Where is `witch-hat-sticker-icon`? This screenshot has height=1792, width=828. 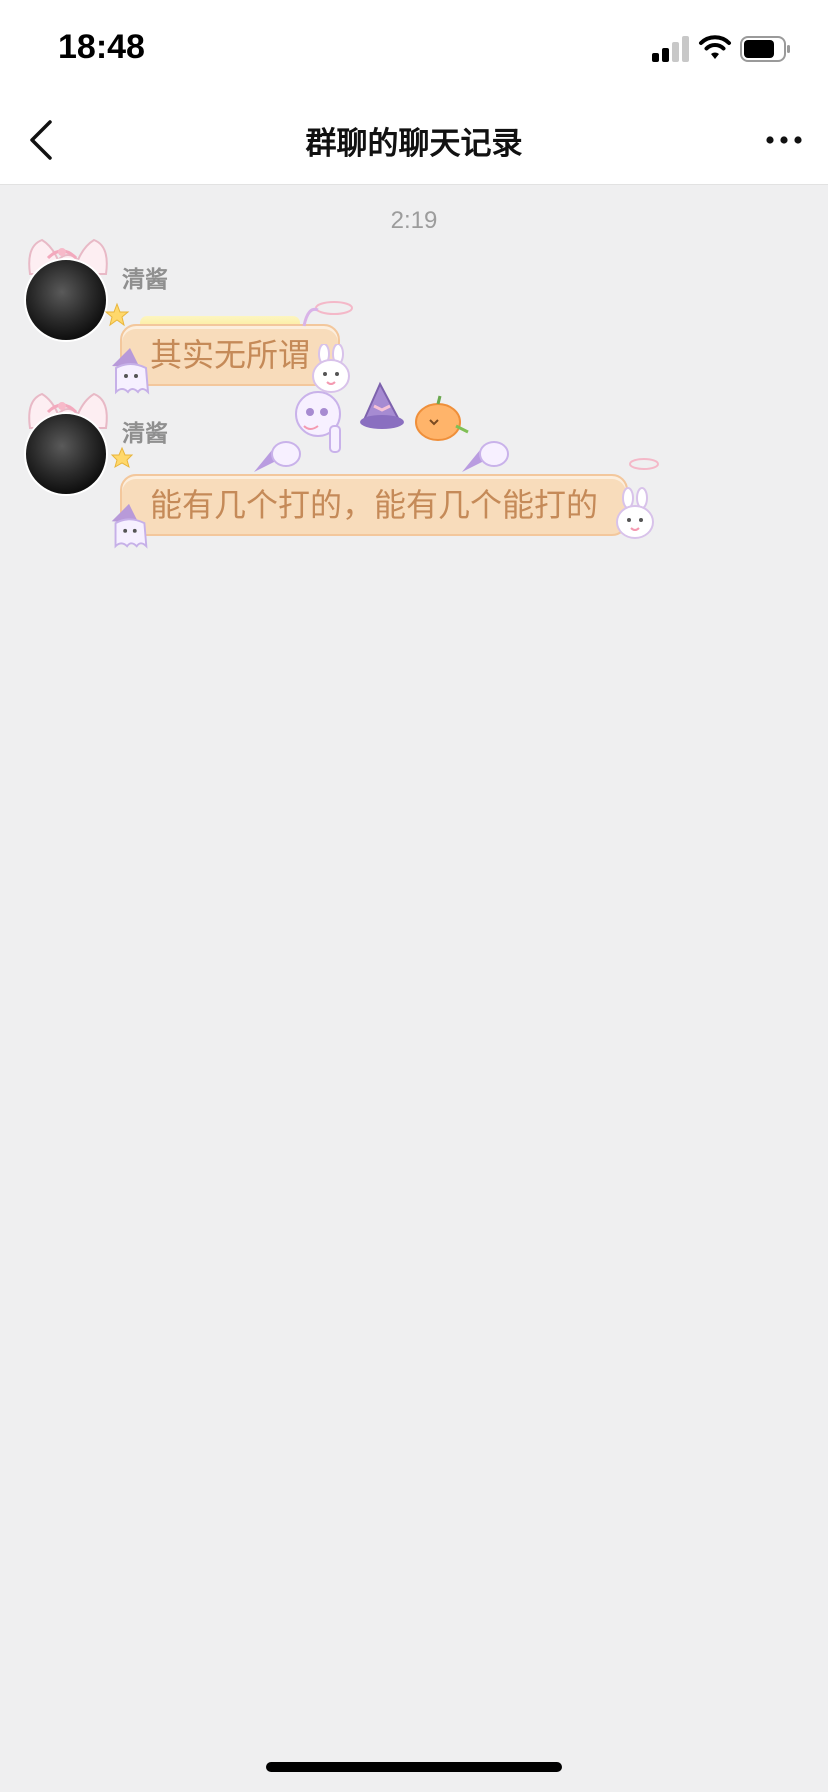
witch-hat-sticker-icon is located at coordinates (382, 405).